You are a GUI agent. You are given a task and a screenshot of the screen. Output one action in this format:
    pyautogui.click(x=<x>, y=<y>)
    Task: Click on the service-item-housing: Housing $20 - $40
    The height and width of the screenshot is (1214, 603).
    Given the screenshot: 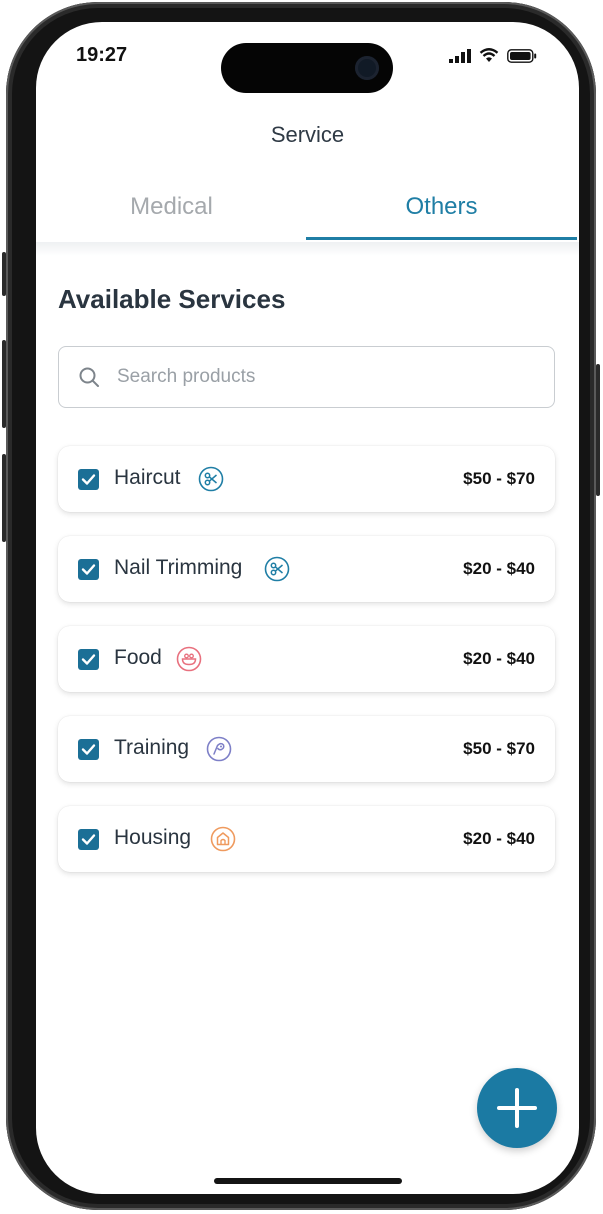 What is the action you would take?
    pyautogui.click(x=306, y=839)
    